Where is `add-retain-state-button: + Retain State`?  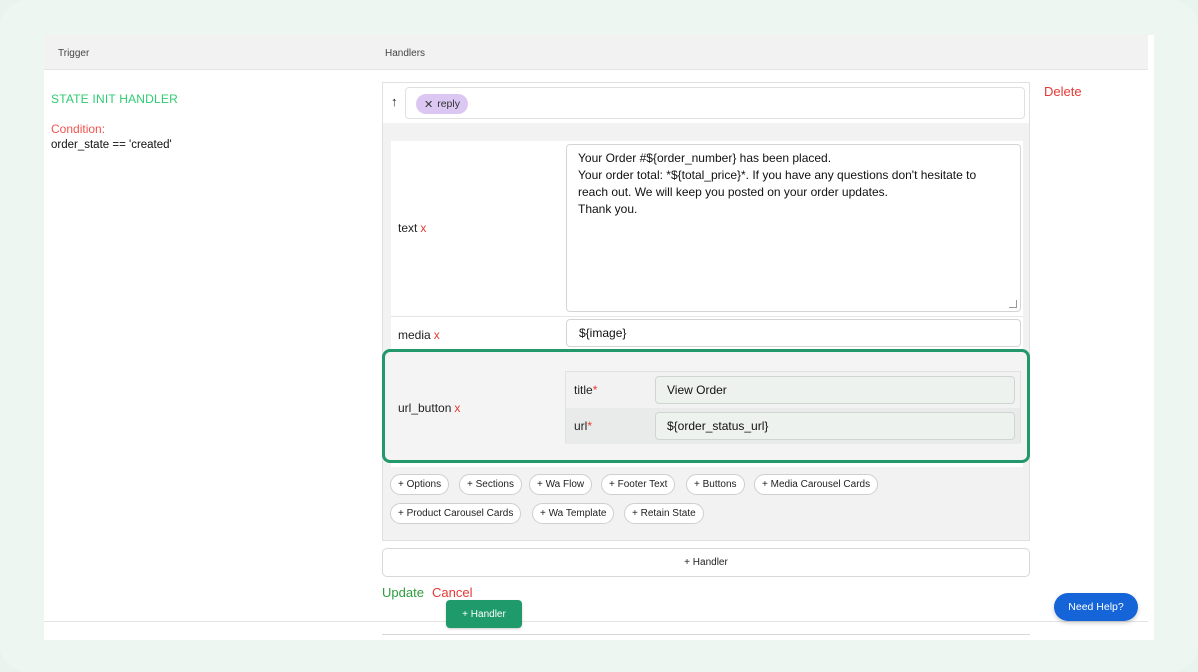 add-retain-state-button: + Retain State is located at coordinates (664, 513).